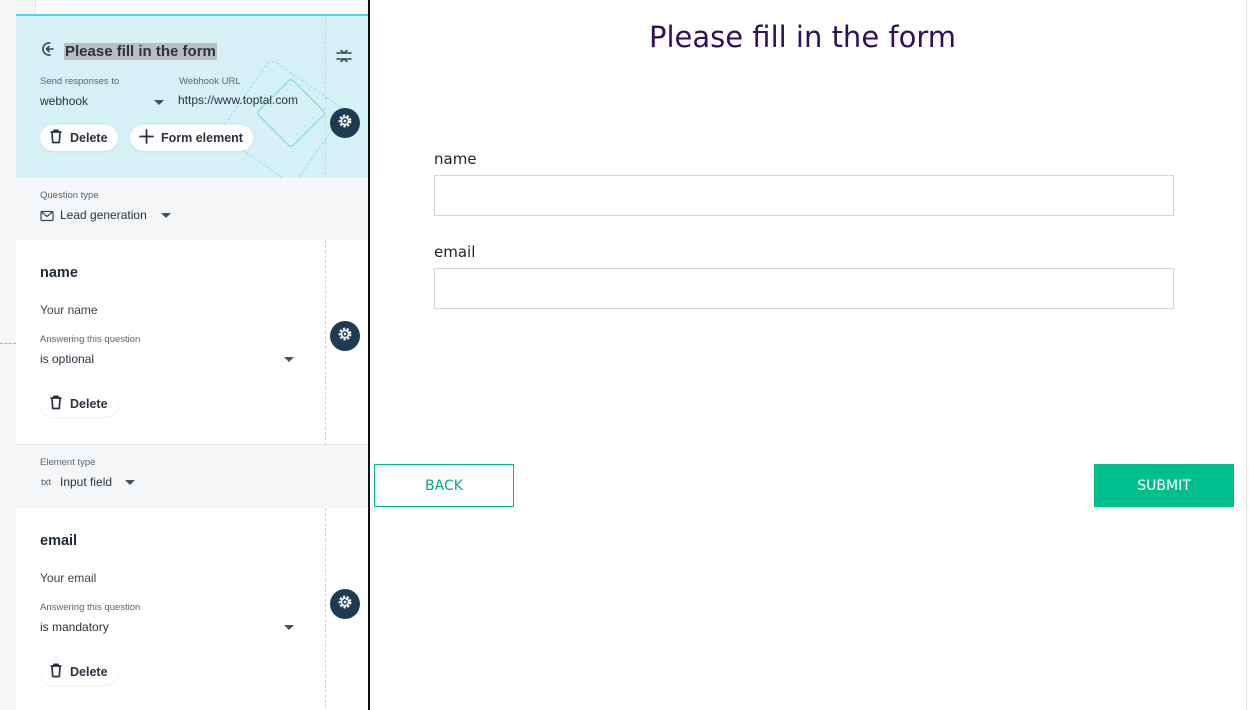 This screenshot has height=710, width=1249. Describe the element at coordinates (192, 209) in the screenshot. I see `question-type-section: Question type Lead generation` at that location.